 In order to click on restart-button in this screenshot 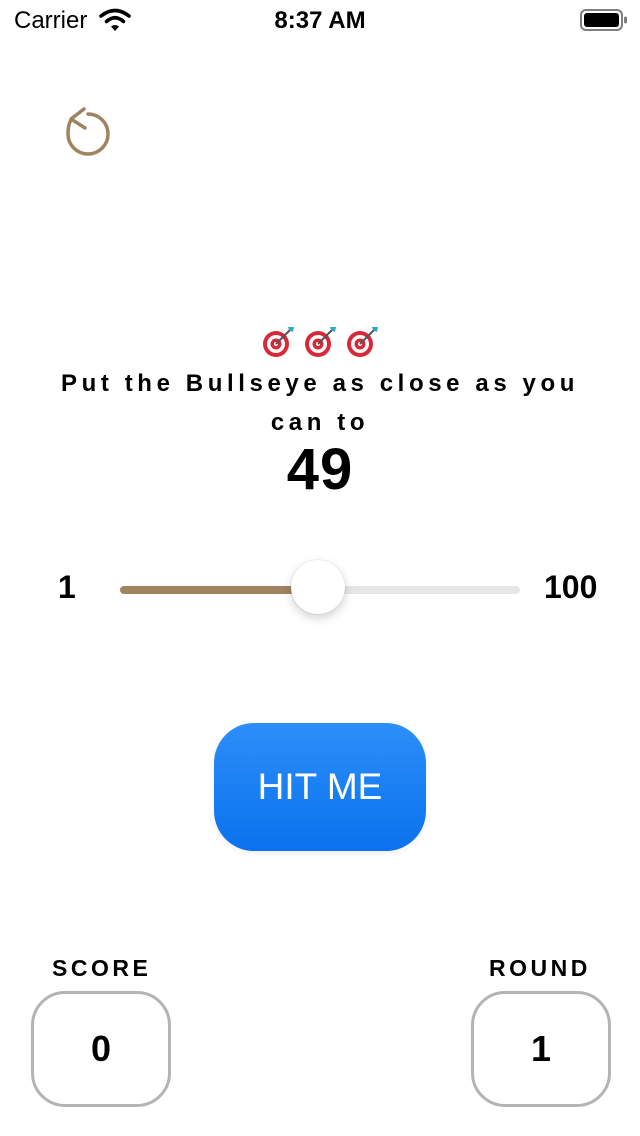, I will do `click(88, 131)`.